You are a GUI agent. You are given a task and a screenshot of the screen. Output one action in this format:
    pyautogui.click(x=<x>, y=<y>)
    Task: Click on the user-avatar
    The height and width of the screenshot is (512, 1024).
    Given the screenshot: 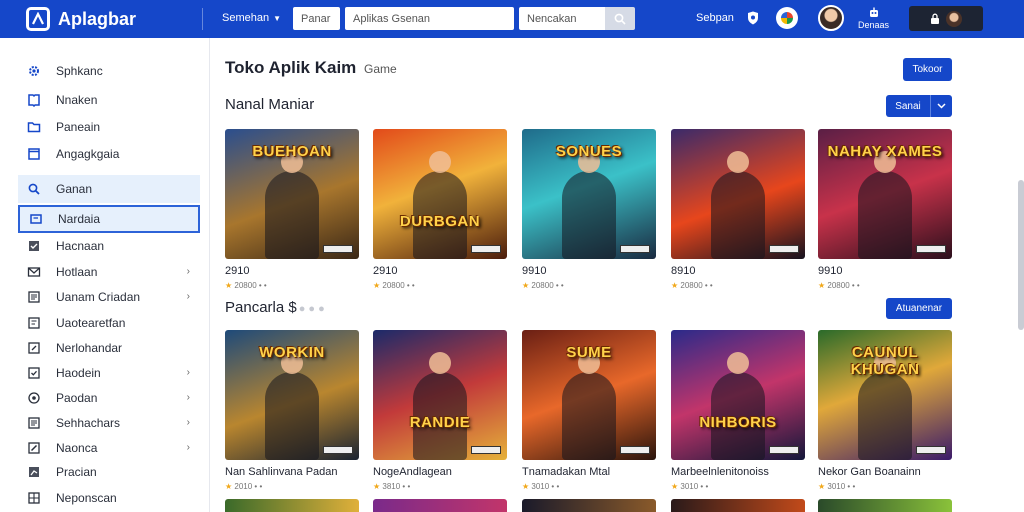 What is the action you would take?
    pyautogui.click(x=831, y=18)
    